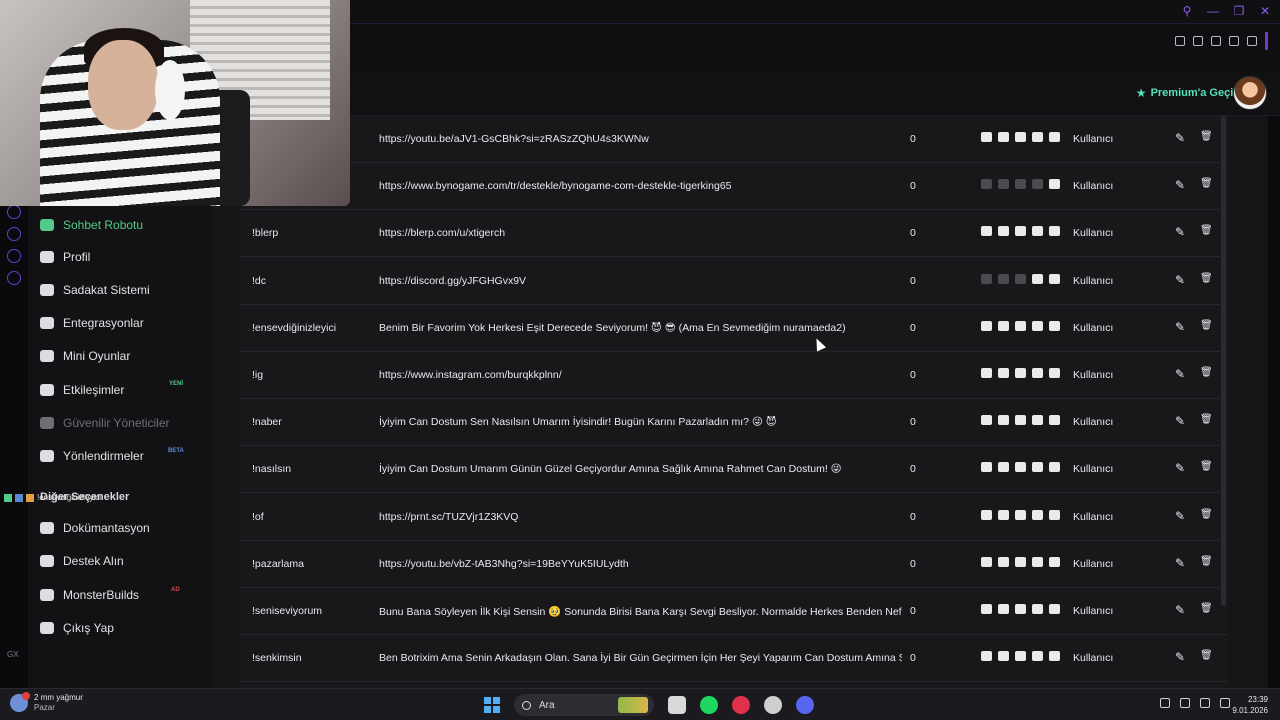  Describe the element at coordinates (95, 528) in the screenshot. I see `sidebar-item-documentation: Dokümantasyon` at that location.